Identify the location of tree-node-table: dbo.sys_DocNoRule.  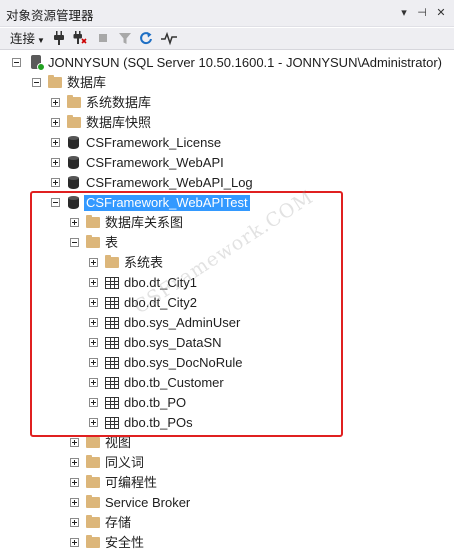
(227, 363).